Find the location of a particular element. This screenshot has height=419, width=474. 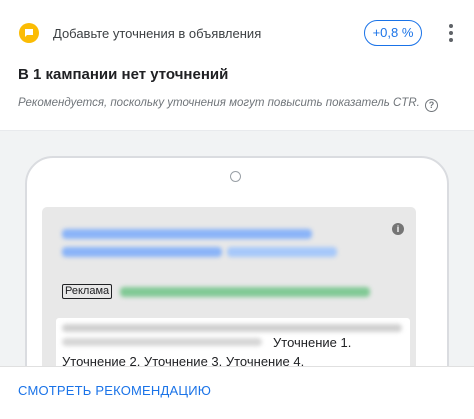

ad-label: Реклама is located at coordinates (87, 291).